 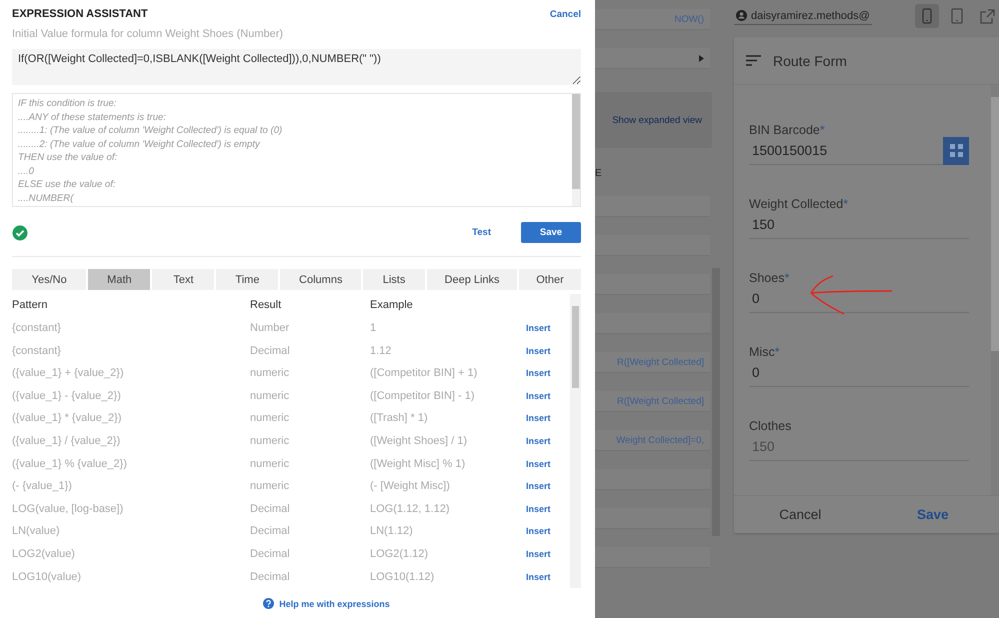 What do you see at coordinates (400, 554) in the screenshot?
I see `example-cell-text: LOG2(1.12)` at bounding box center [400, 554].